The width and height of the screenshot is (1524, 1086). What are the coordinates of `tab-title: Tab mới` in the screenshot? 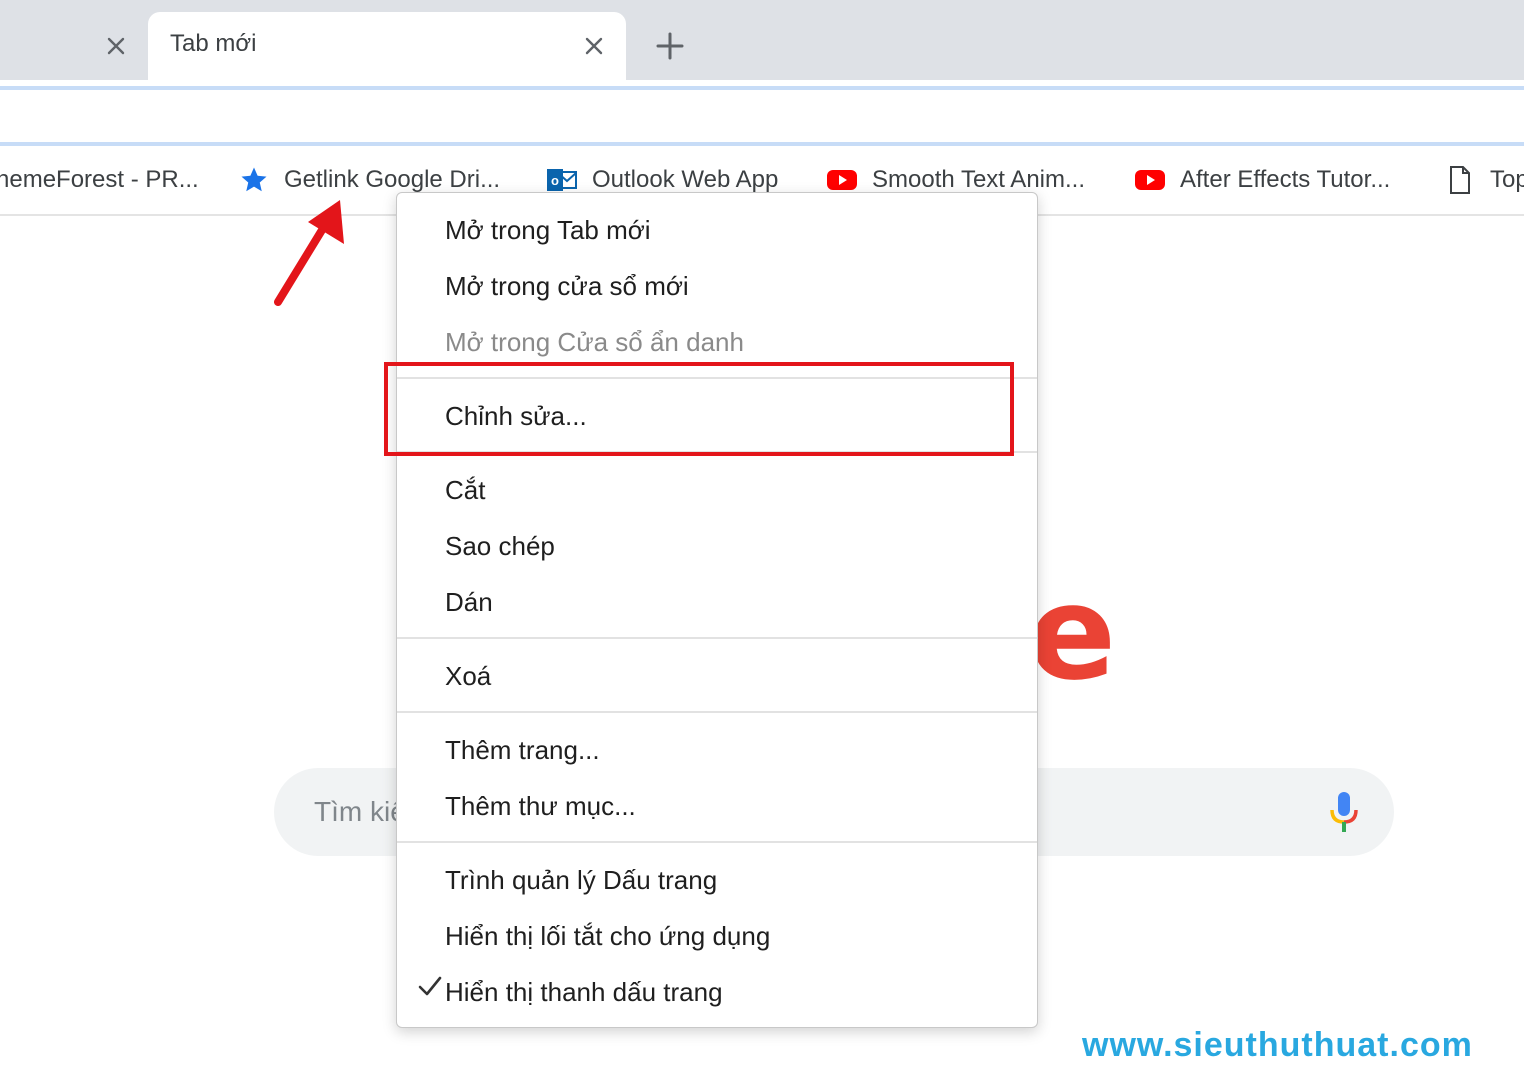 It's located at (213, 43).